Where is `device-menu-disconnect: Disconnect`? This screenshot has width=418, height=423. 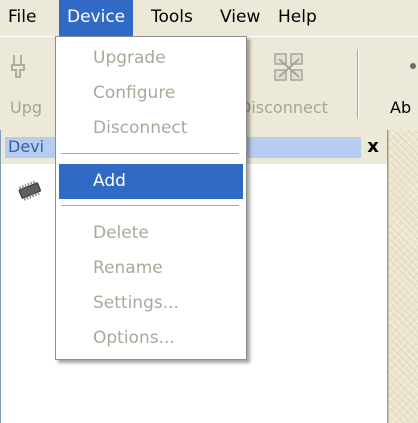
device-menu-disconnect: Disconnect is located at coordinates (151, 128).